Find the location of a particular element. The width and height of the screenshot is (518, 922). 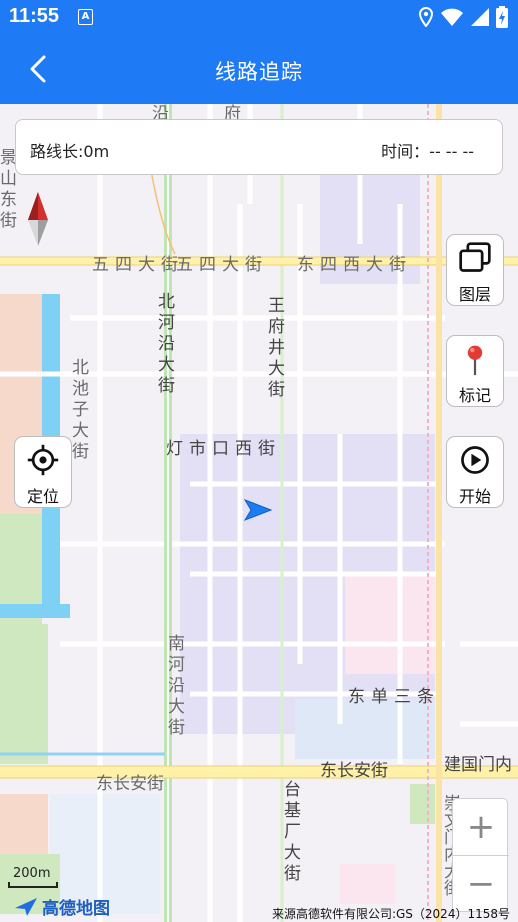

start-label: 开始 is located at coordinates (474, 496).